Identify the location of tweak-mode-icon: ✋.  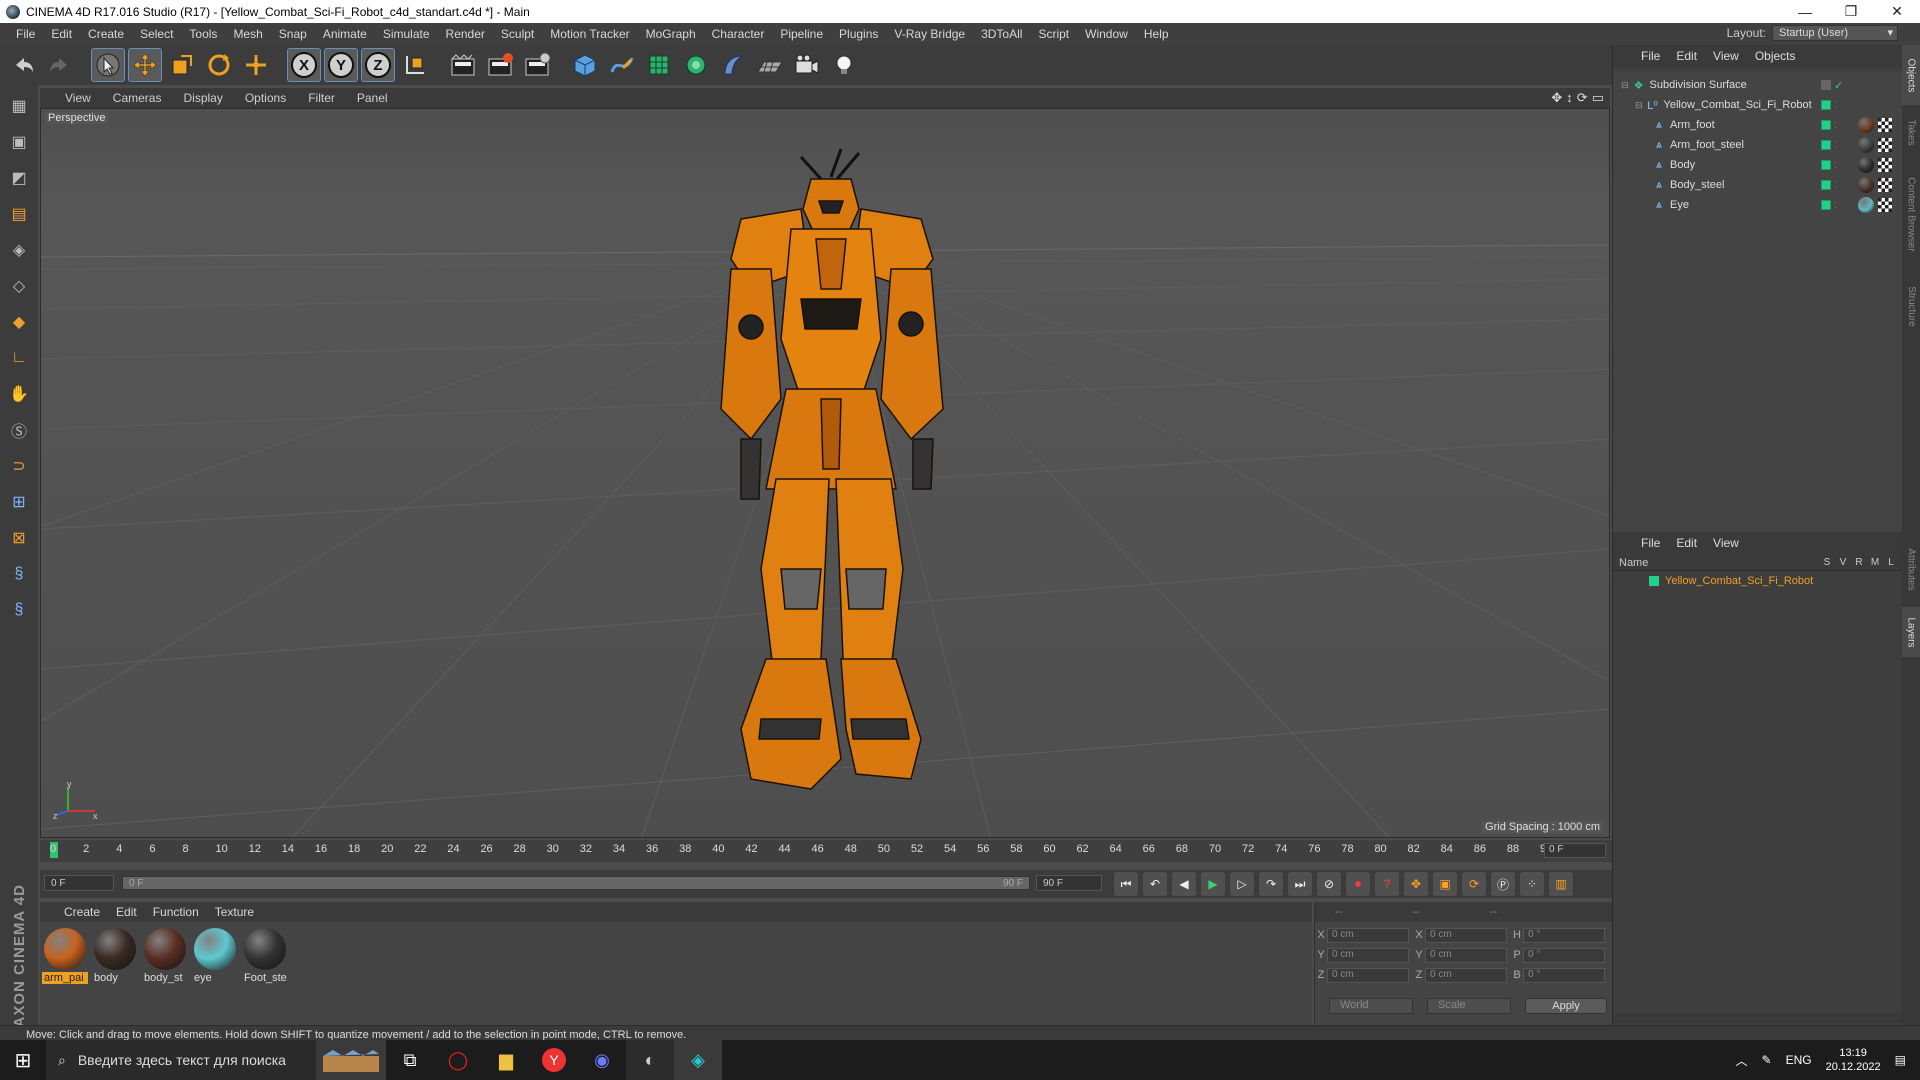
(19, 394).